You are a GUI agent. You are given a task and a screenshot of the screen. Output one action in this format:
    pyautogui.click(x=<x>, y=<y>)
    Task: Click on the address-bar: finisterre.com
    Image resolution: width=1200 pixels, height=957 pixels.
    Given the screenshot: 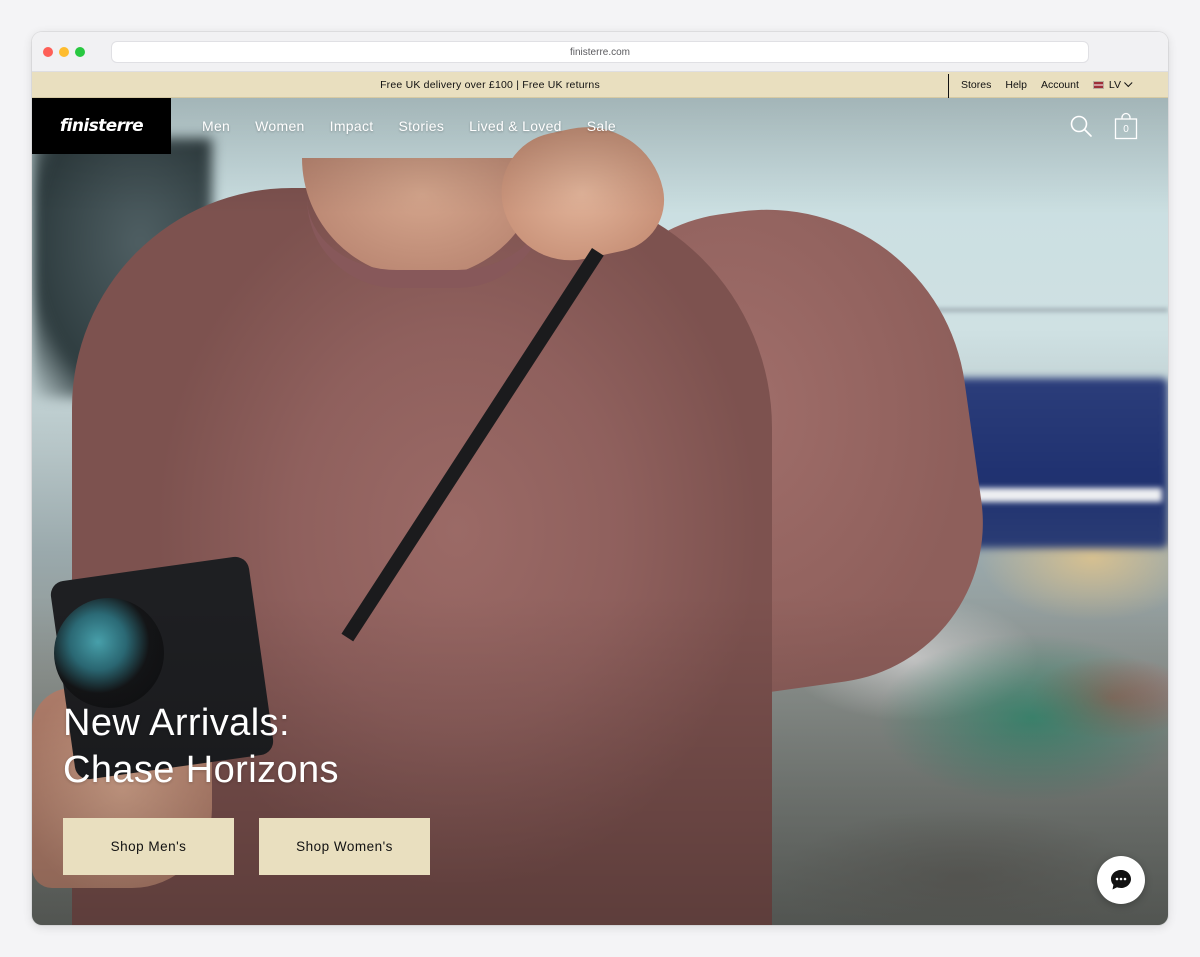 What is the action you would take?
    pyautogui.click(x=600, y=52)
    